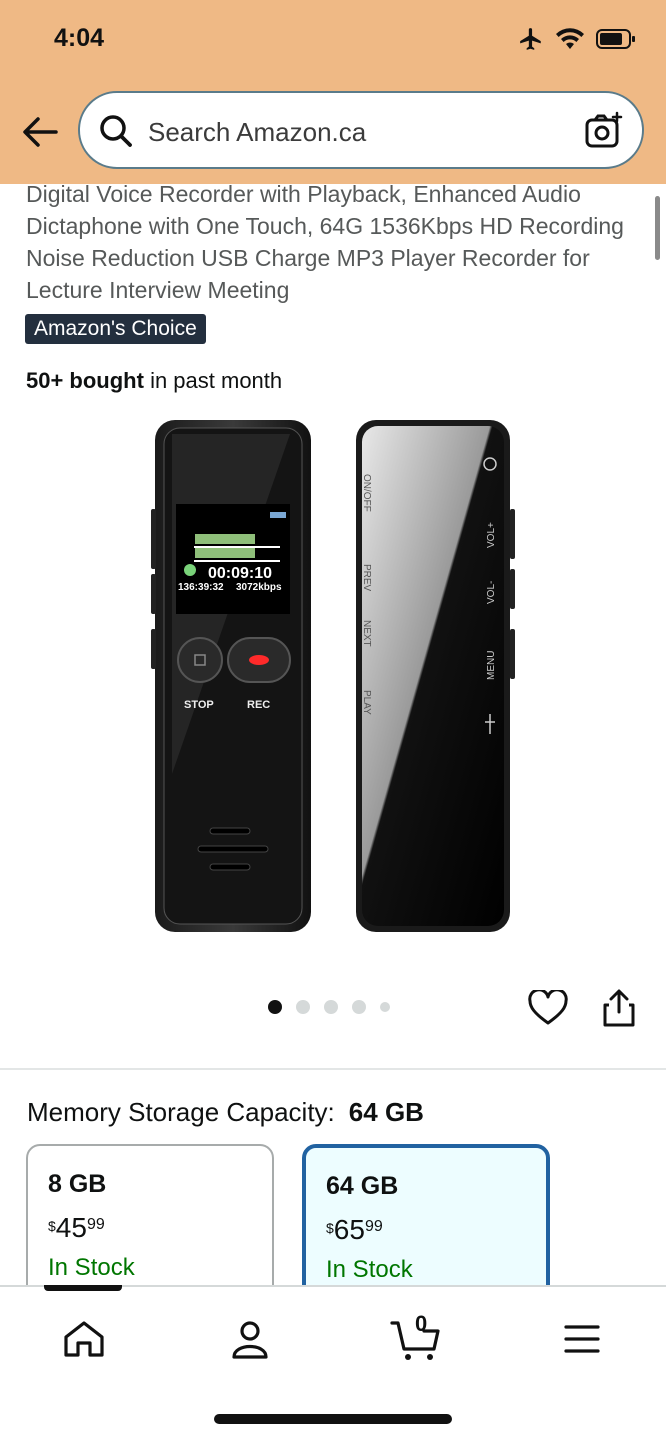 This screenshot has width=666, height=1440. I want to click on status-icons, so click(577, 41).